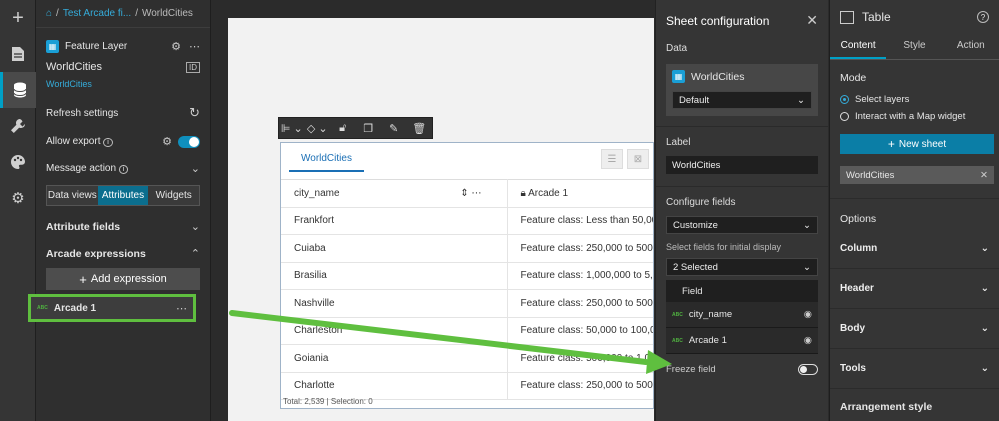 The image size is (999, 421). I want to click on export-settings-icon: ⚙, so click(167, 141).